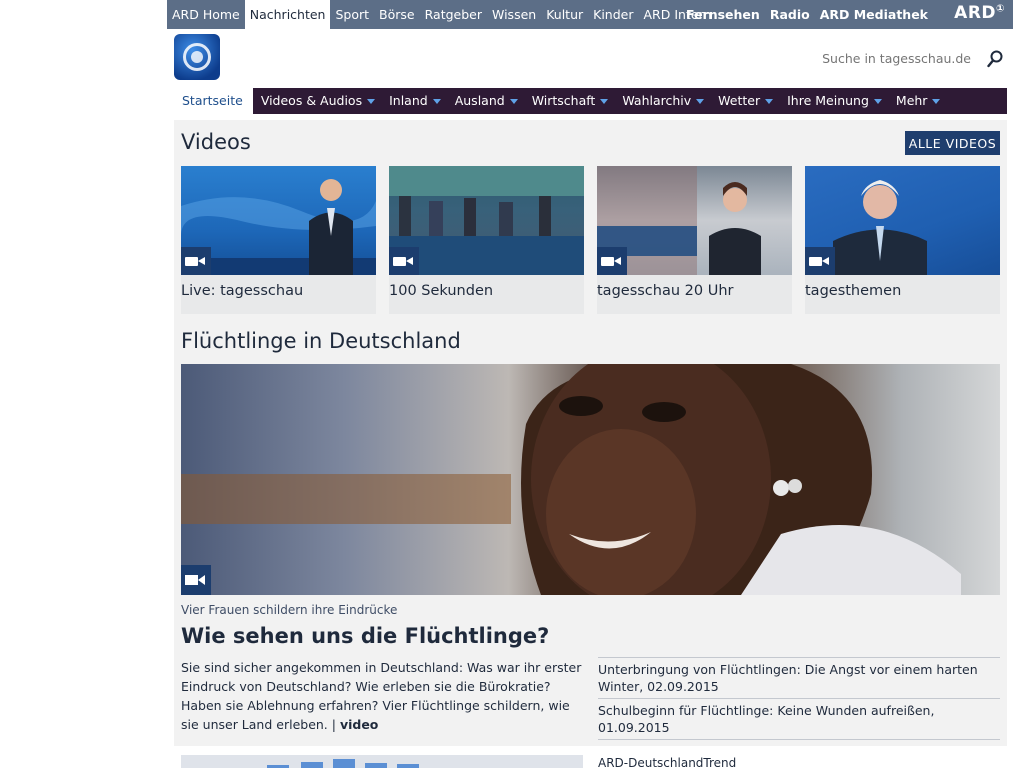 The width and height of the screenshot is (1024, 770). I want to click on nav-tab-inland: Inland, so click(414, 101).